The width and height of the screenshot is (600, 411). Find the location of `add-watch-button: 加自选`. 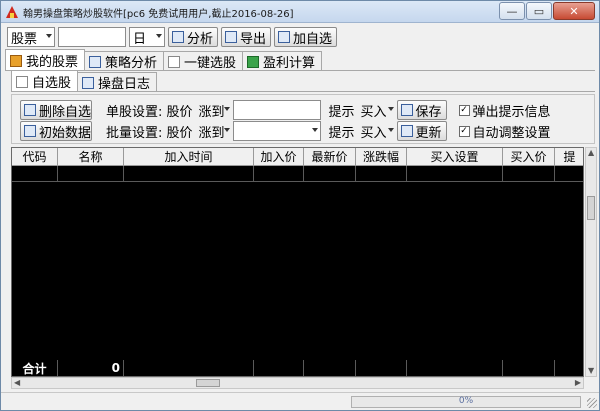

add-watch-button: 加自选 is located at coordinates (306, 37).